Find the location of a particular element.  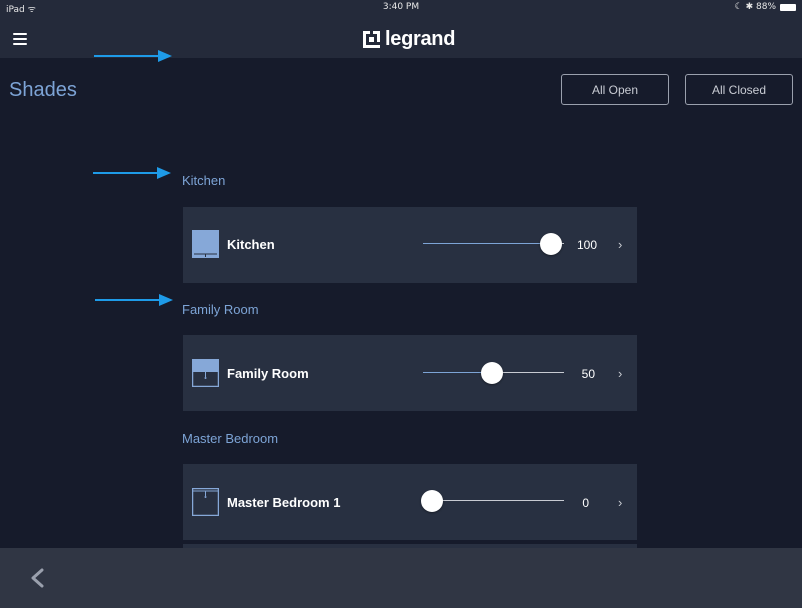

section-label-family-room: Family Room is located at coordinates (220, 309).